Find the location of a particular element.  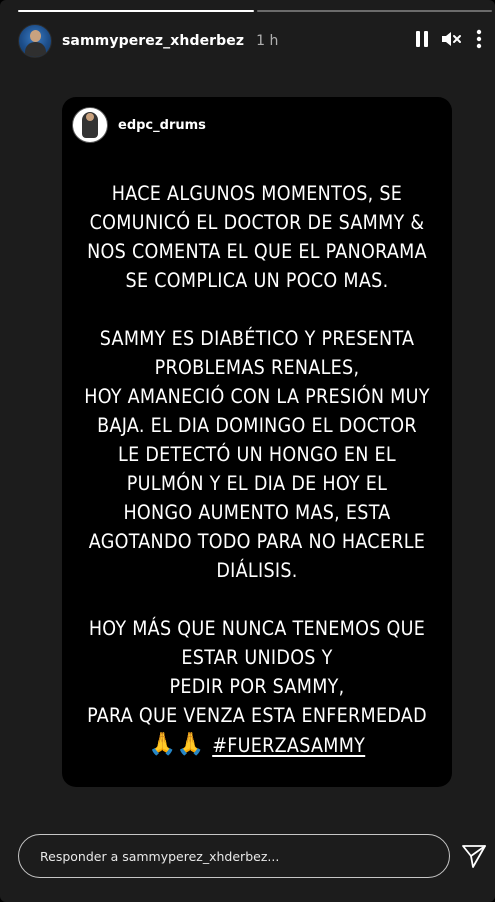

hashtag-row: 🙏🙏 #FUERZASAMMY is located at coordinates (257, 745).